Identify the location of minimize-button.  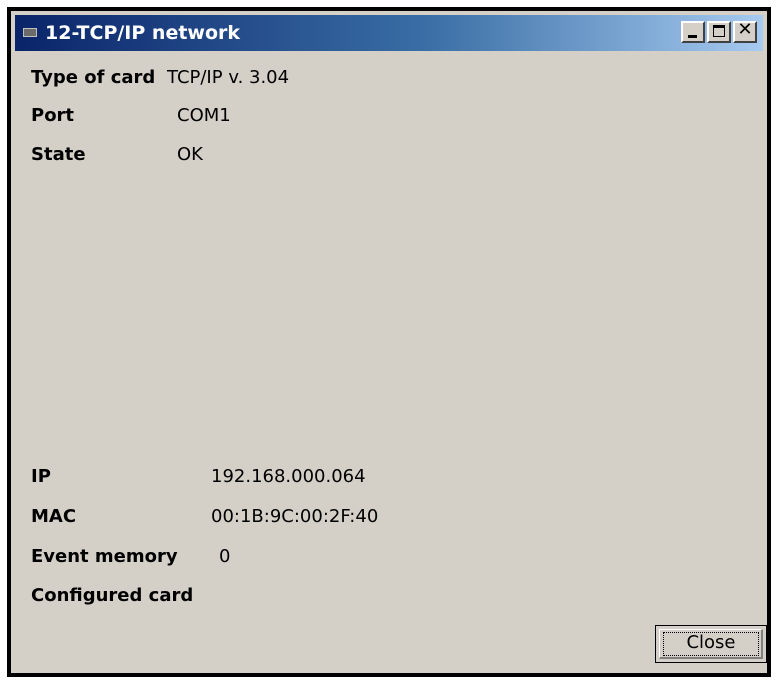
(693, 32).